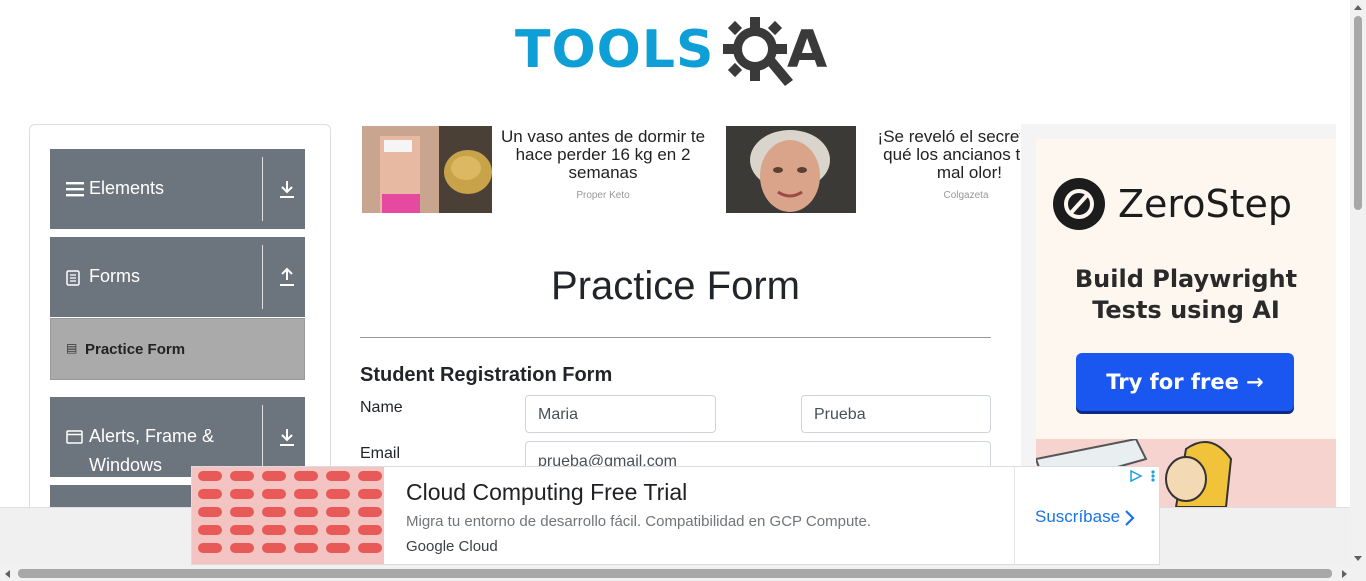 This screenshot has height=581, width=1366. I want to click on horizontal-scrollbar-thumb, so click(675, 573).